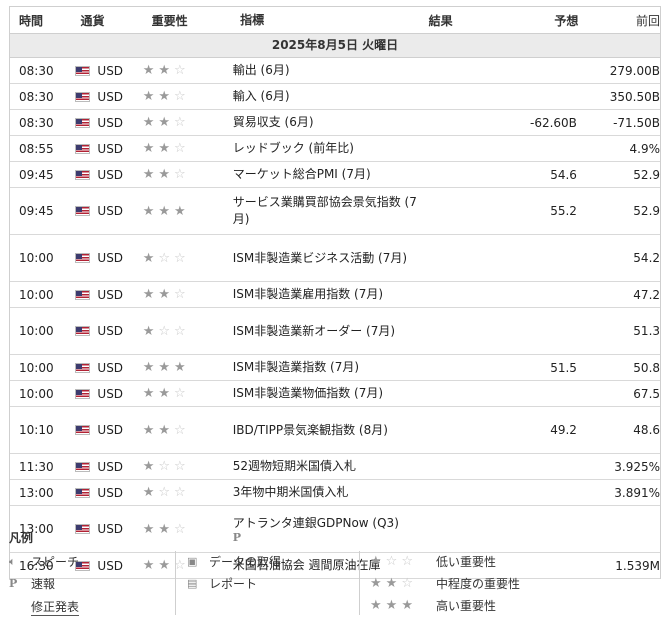 This screenshot has height=632, width=666. I want to click on row-indicator: ISM非製造業指数 (7月), so click(329, 367).